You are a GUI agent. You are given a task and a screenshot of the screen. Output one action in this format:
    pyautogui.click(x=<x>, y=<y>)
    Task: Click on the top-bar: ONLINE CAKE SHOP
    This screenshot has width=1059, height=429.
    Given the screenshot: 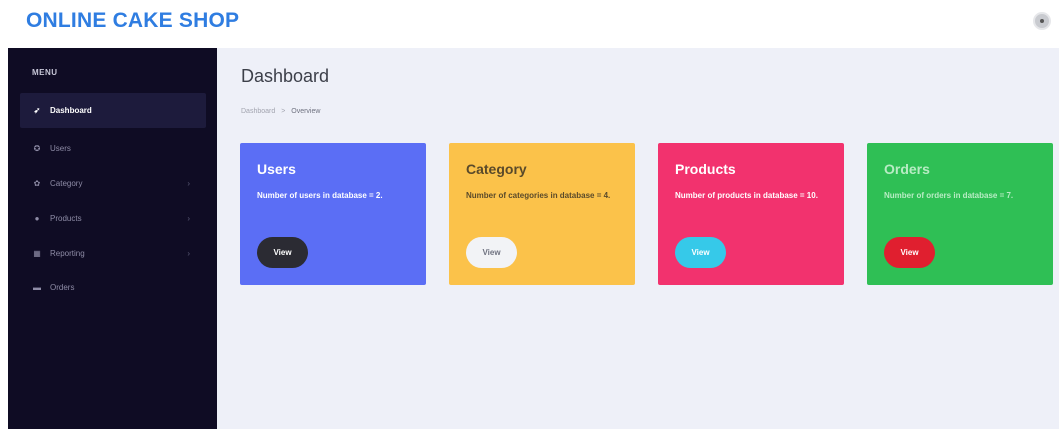 What is the action you would take?
    pyautogui.click(x=529, y=24)
    